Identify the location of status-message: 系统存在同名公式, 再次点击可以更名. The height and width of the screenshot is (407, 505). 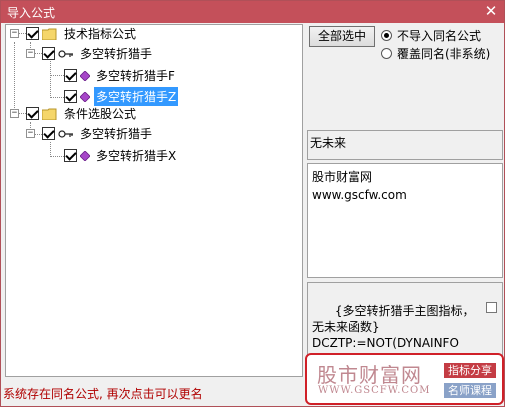
(103, 394).